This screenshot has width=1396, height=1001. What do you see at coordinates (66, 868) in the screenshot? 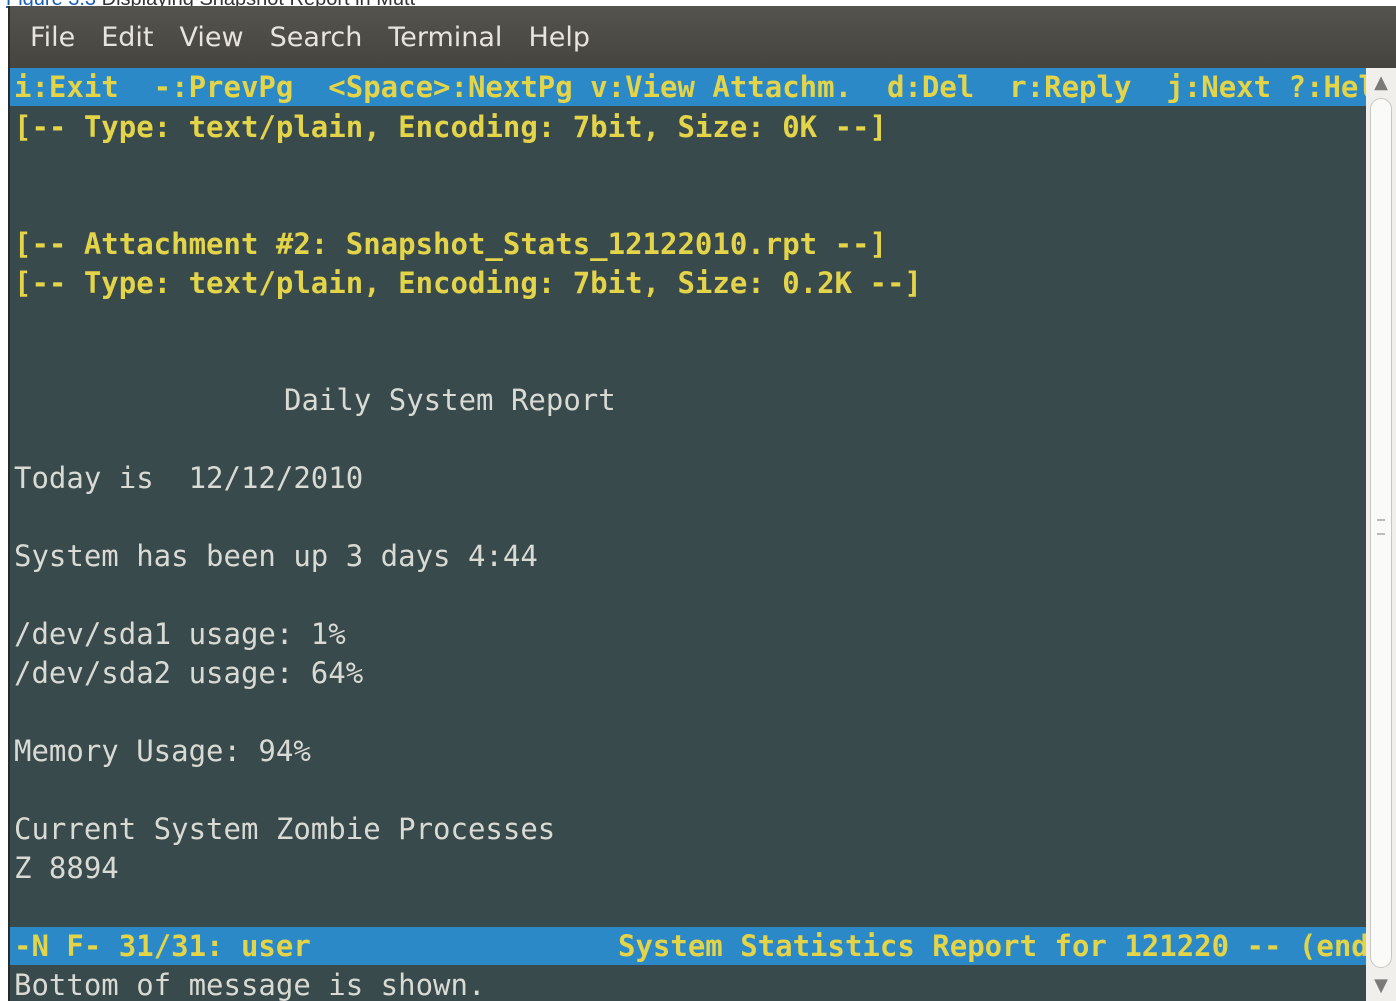
I see `report-zombie-value: Z 8894` at bounding box center [66, 868].